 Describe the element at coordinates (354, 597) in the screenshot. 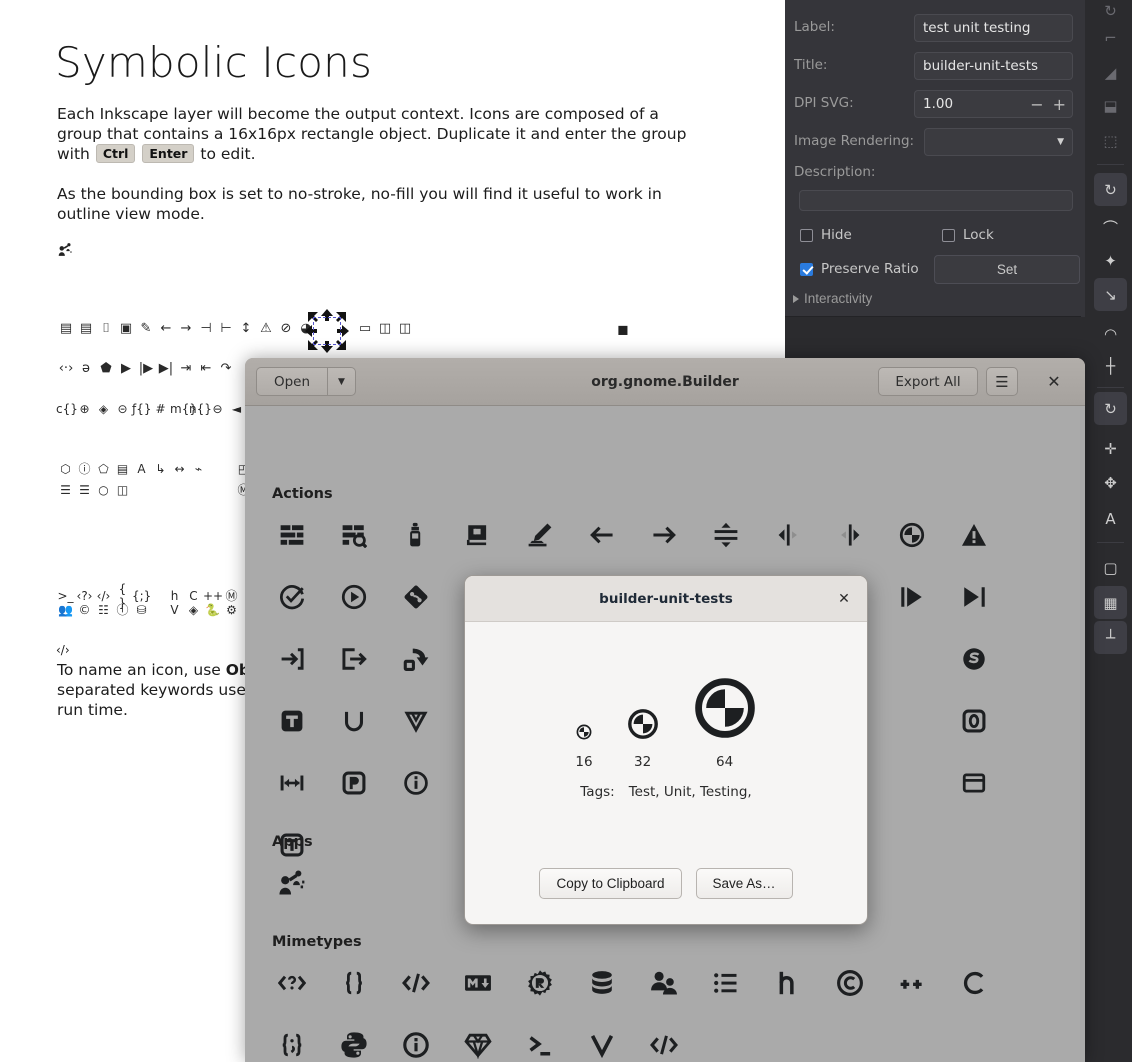

I see `icon-builder-run` at that location.